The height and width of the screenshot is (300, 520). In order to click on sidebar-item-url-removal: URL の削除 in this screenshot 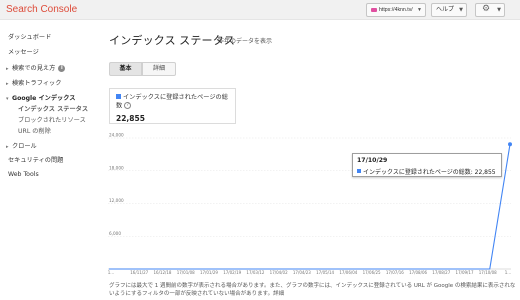, I will do `click(34, 130)`.